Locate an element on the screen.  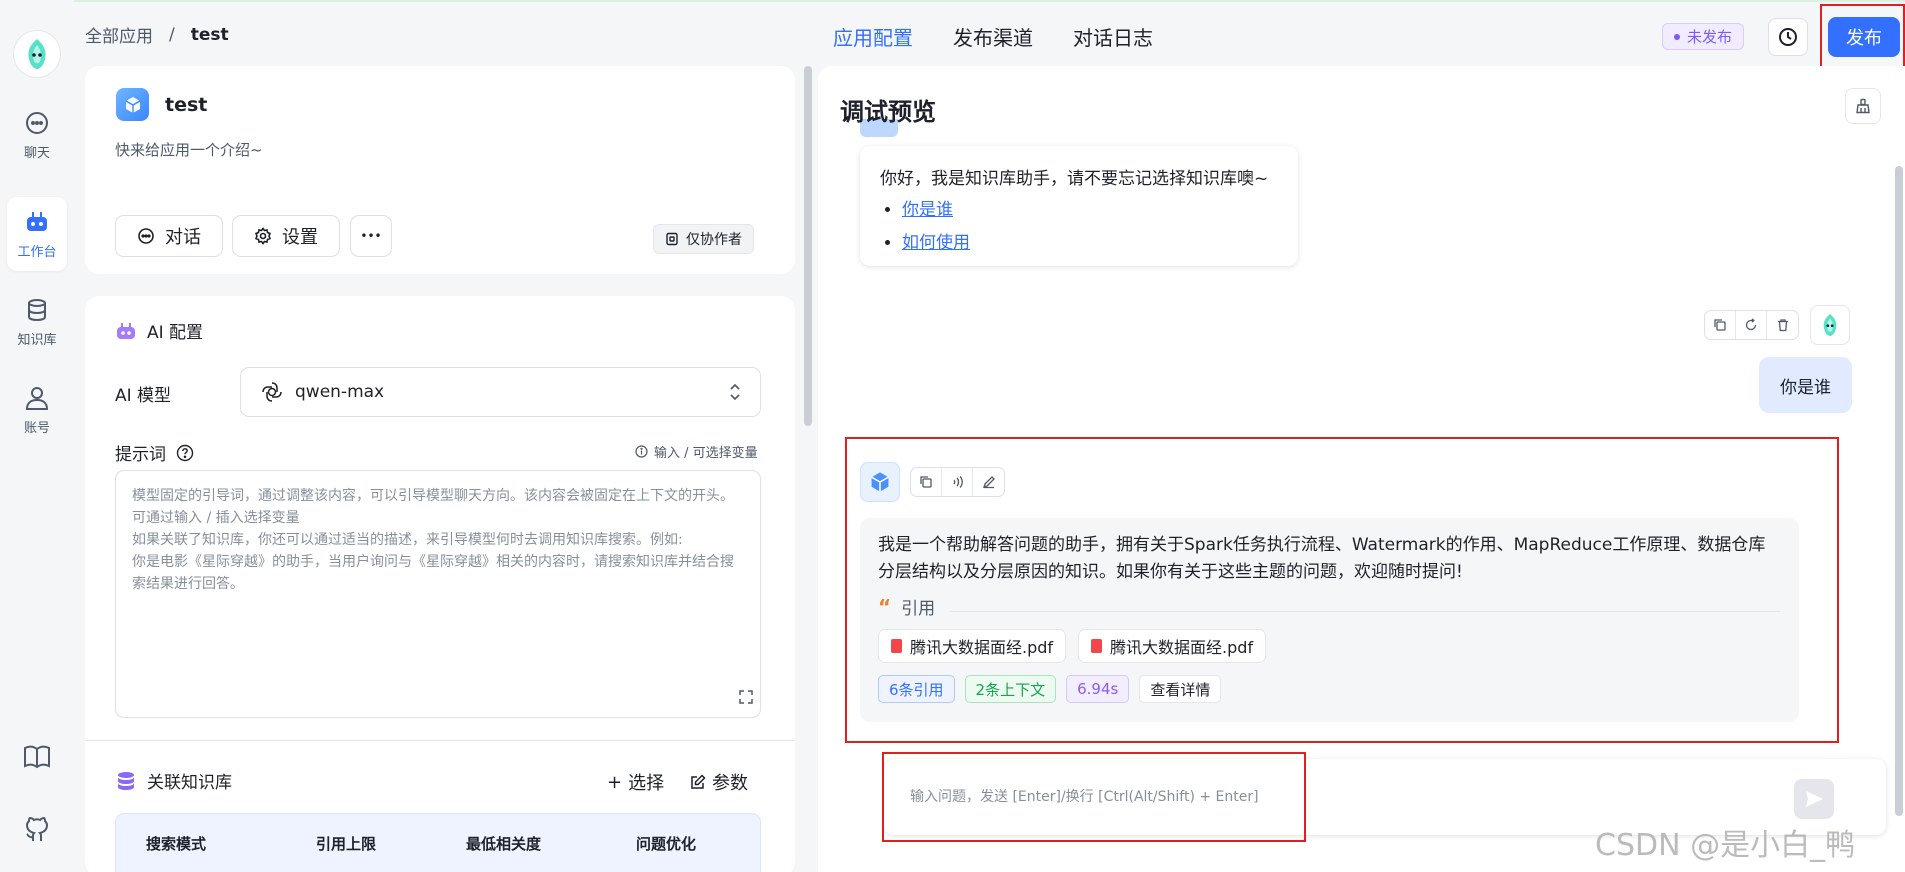
bot-message-tools is located at coordinates (957, 482).